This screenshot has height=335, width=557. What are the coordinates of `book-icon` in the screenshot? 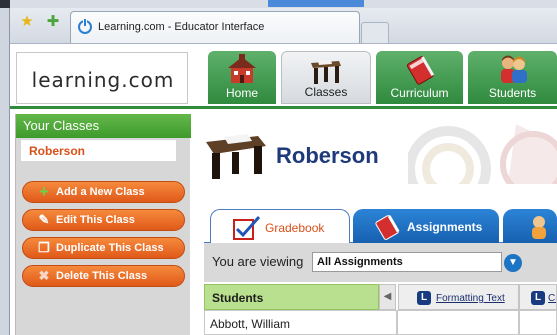 It's located at (420, 70).